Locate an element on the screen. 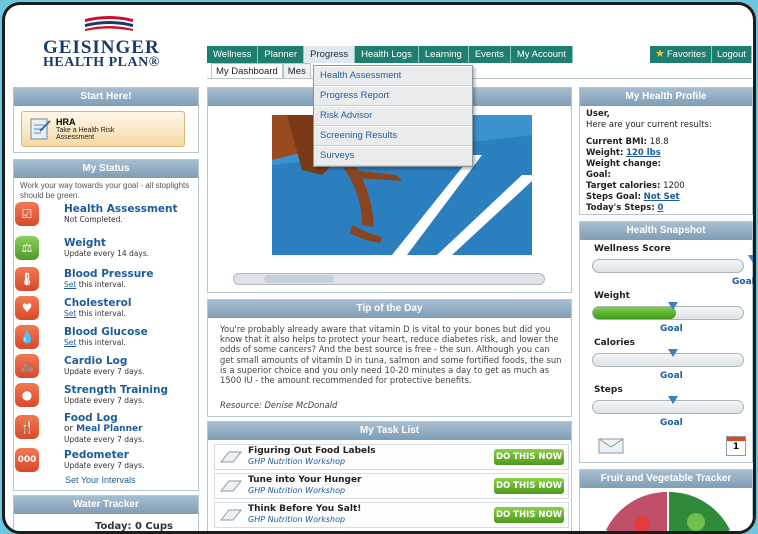 The width and height of the screenshot is (758, 534). status-blood-glucose: 💧 Blood Glucose Set this interval. is located at coordinates (101, 338).